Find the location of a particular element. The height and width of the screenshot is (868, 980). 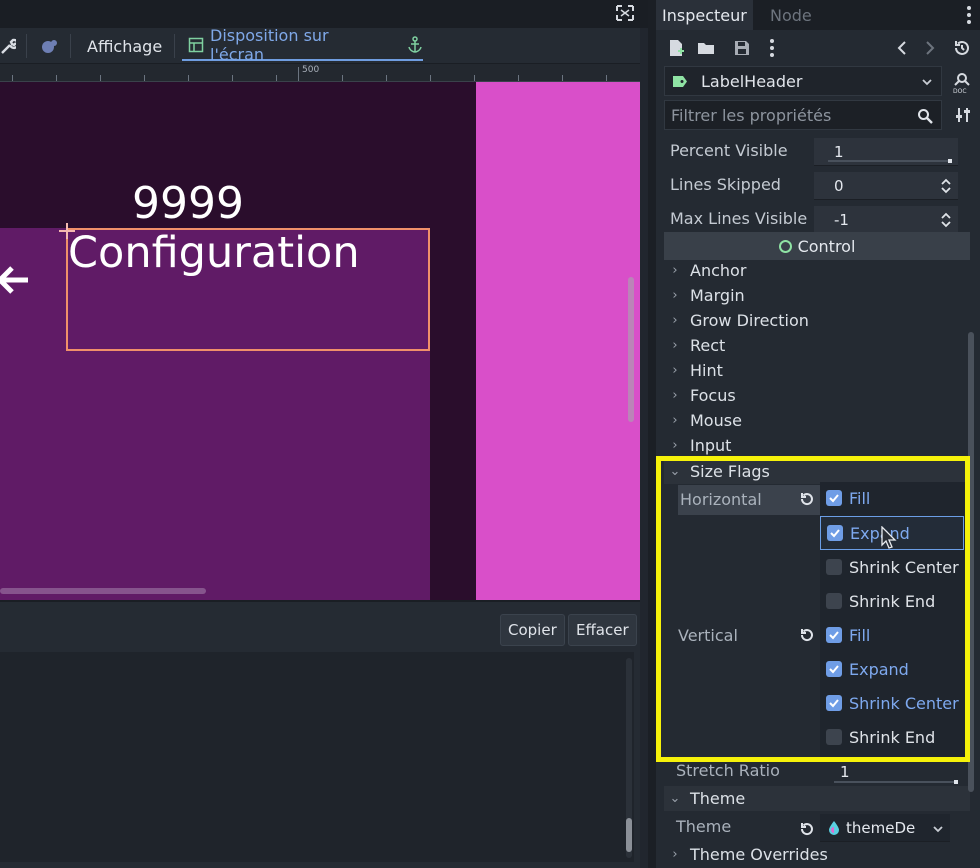

back-arrow-icon is located at coordinates (14, 280).